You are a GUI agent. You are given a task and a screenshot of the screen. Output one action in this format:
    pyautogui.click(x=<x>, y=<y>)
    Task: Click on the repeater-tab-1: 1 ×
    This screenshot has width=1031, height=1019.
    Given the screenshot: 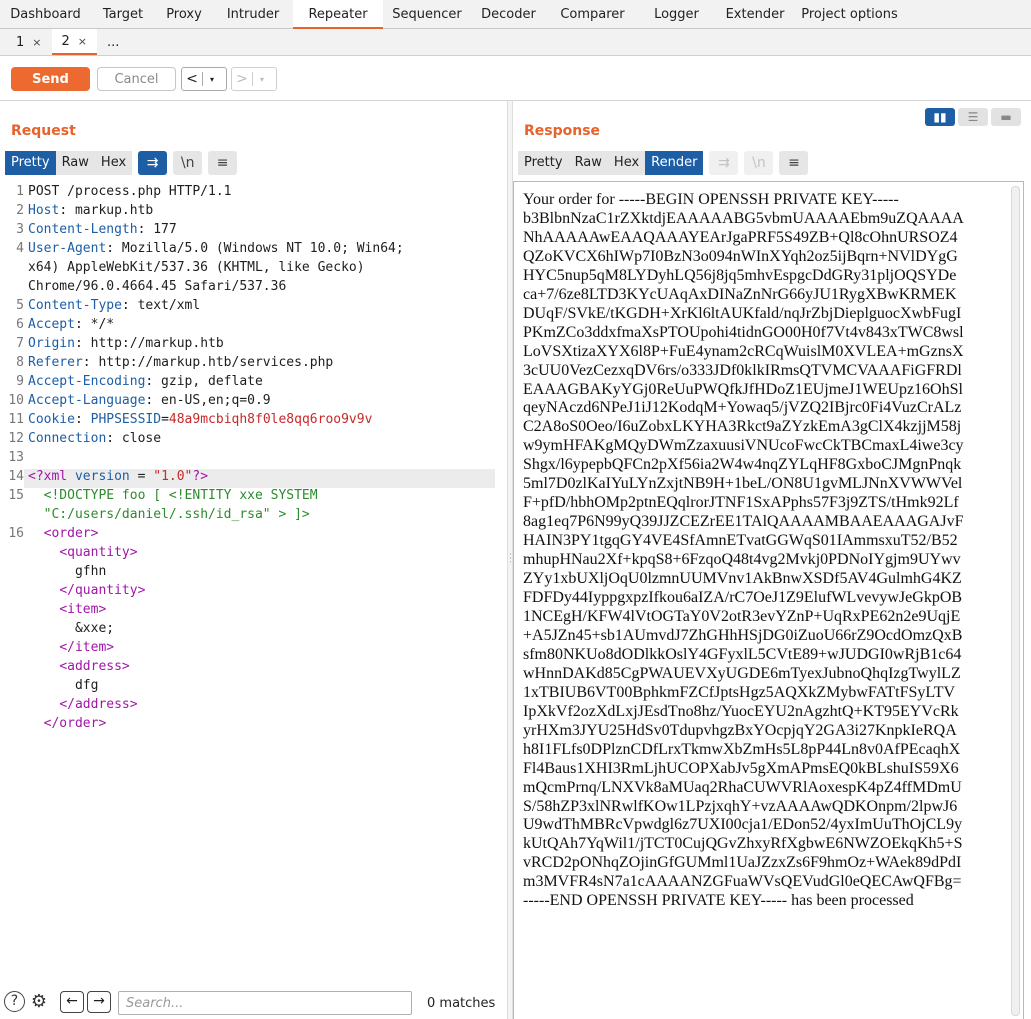 What is the action you would take?
    pyautogui.click(x=29, y=42)
    